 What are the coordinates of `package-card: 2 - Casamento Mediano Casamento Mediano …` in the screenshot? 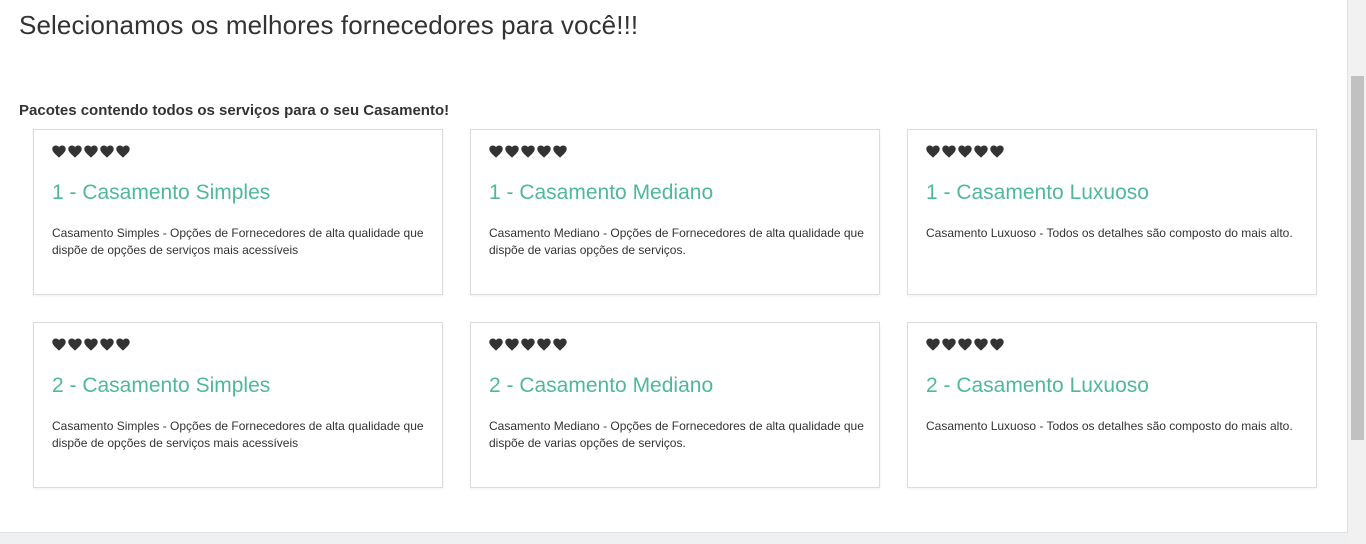 It's located at (675, 405).